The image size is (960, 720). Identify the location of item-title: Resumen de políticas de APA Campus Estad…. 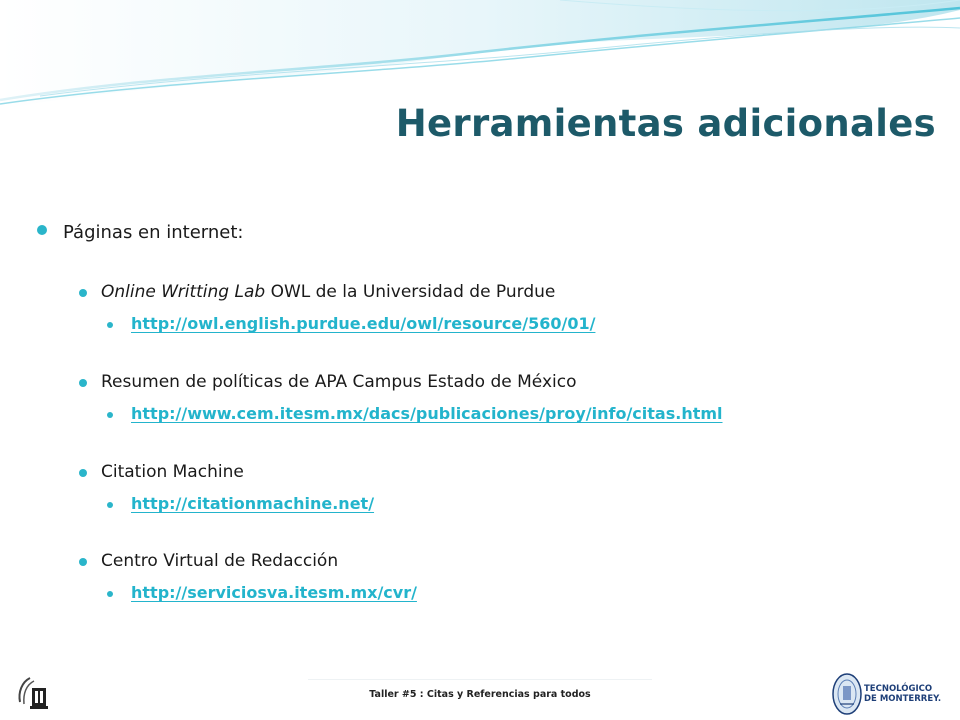
(339, 382).